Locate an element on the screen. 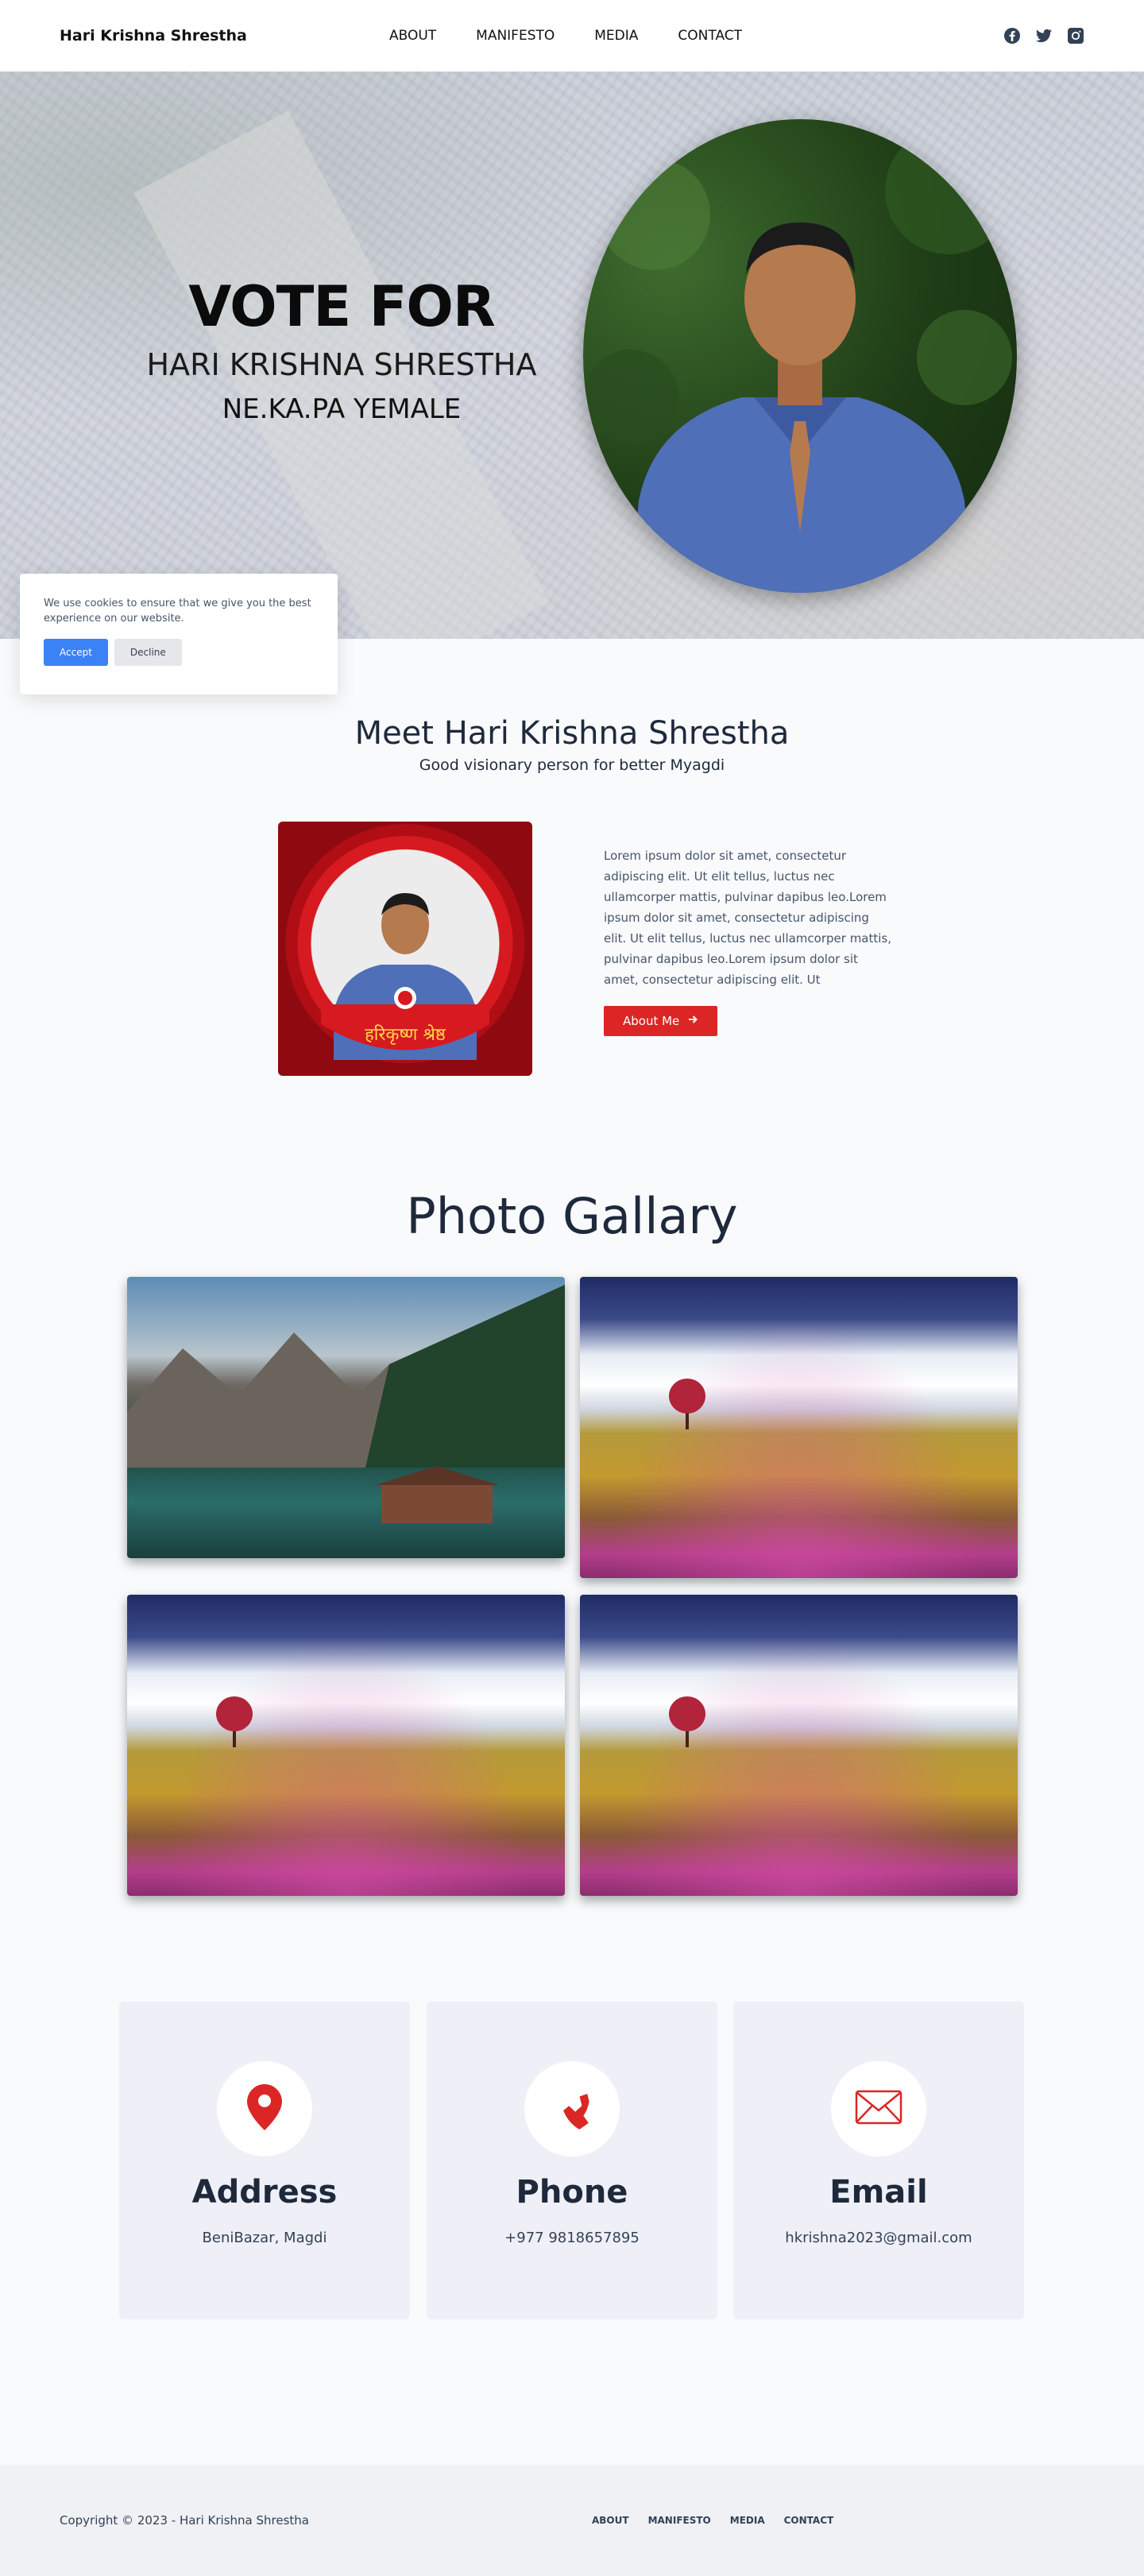 This screenshot has width=1144, height=2576. about-me-button: About Me is located at coordinates (661, 1021).